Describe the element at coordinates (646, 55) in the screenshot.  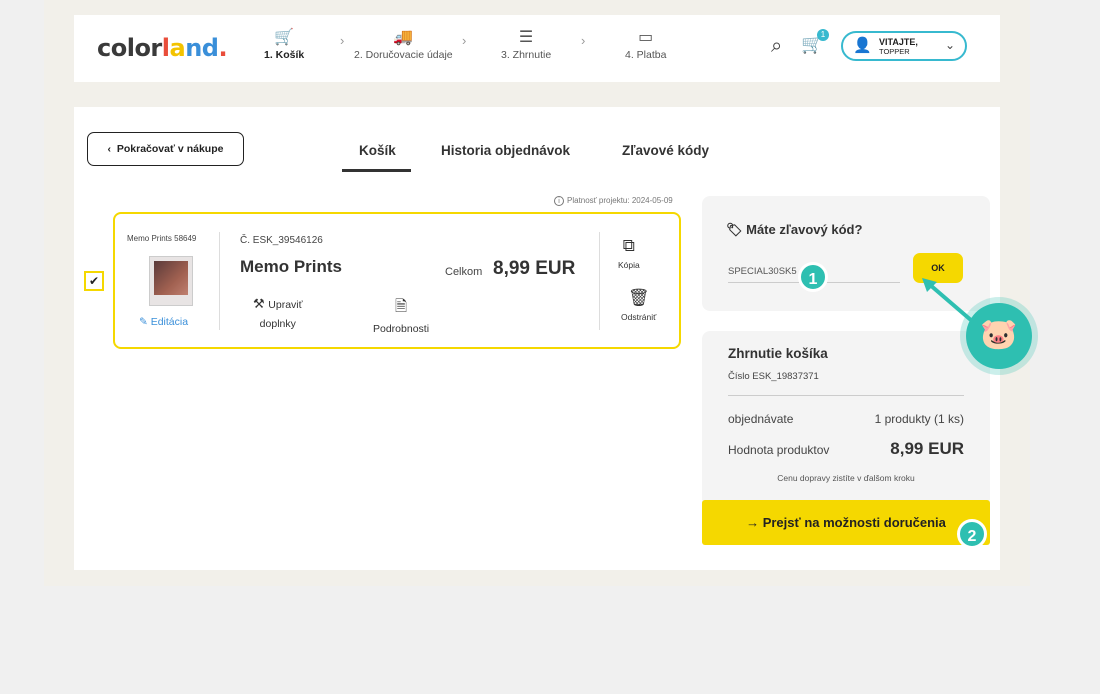
I see `step-label: 4. Platba` at that location.